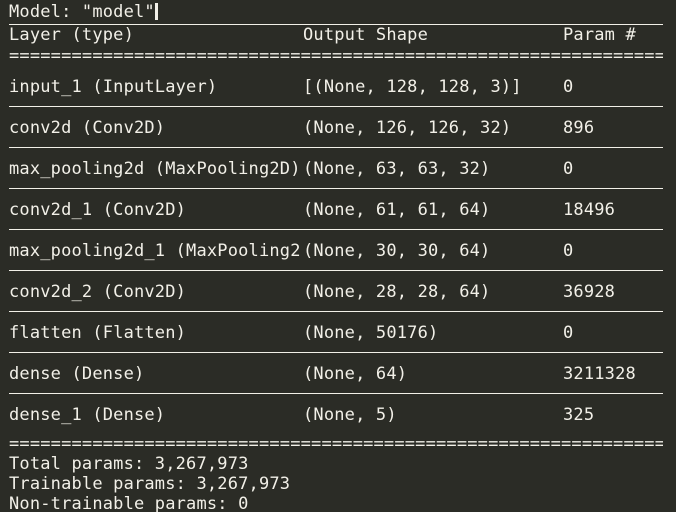 Image resolution: width=676 pixels, height=512 pixels. I want to click on non-trainable-params-line: Non-trainable params: 0, so click(129, 503).